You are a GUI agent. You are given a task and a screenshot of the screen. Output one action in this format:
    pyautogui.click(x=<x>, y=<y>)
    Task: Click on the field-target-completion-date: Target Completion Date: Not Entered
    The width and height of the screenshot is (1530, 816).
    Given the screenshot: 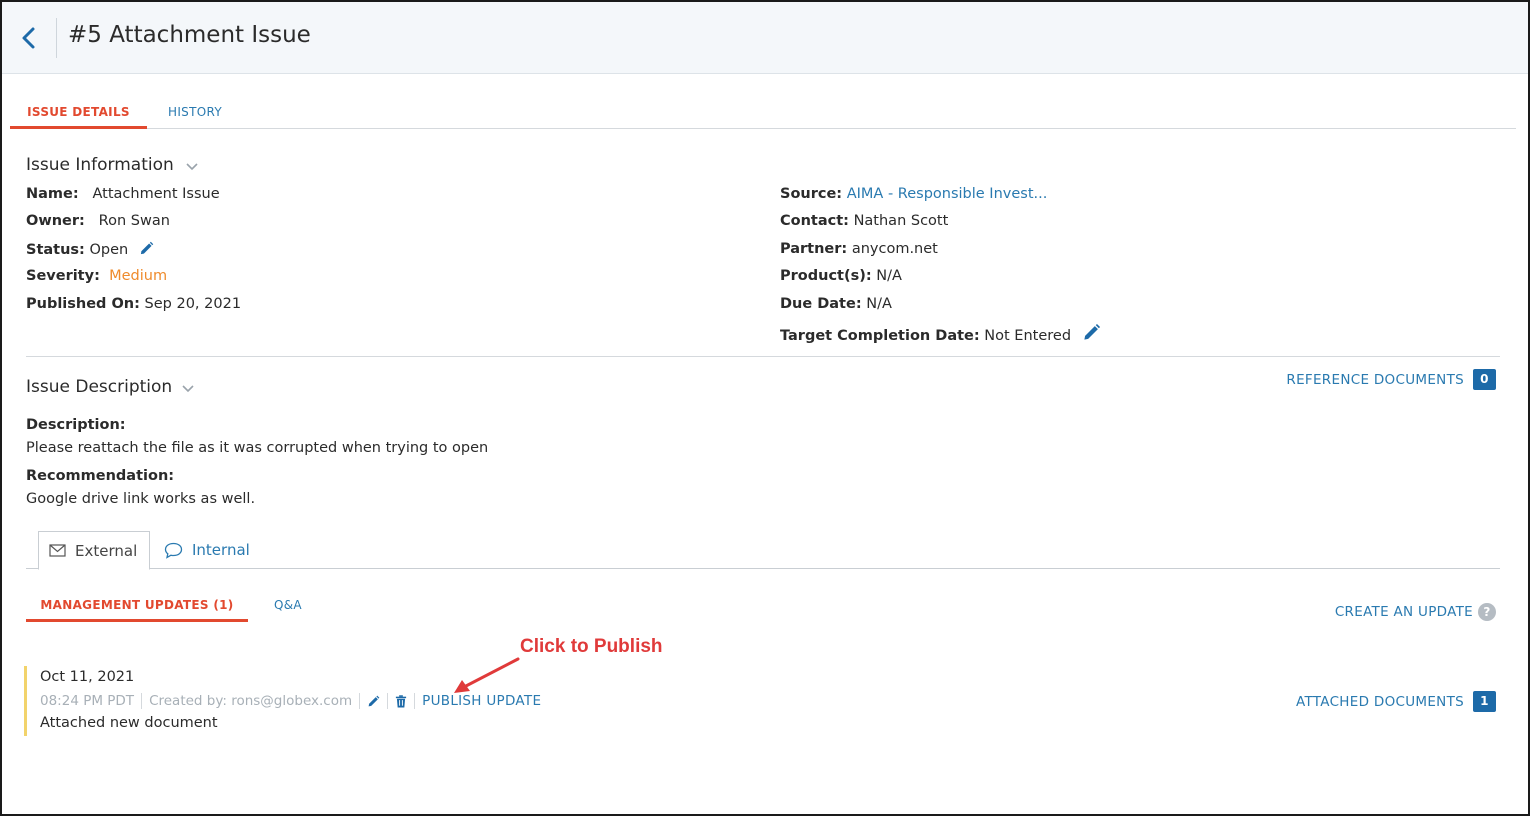 What is the action you would take?
    pyautogui.click(x=940, y=334)
    